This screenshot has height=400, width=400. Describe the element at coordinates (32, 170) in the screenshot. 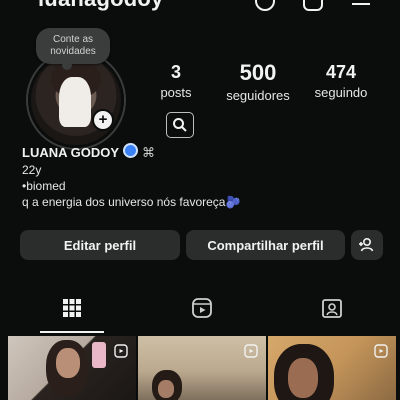

I see `bio-line-1: 22y` at that location.